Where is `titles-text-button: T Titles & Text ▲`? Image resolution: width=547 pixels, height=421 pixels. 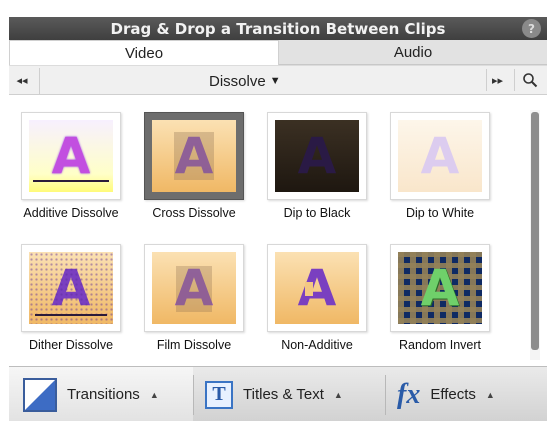
titles-text-button: T Titles & Text ▲ is located at coordinates (293, 394).